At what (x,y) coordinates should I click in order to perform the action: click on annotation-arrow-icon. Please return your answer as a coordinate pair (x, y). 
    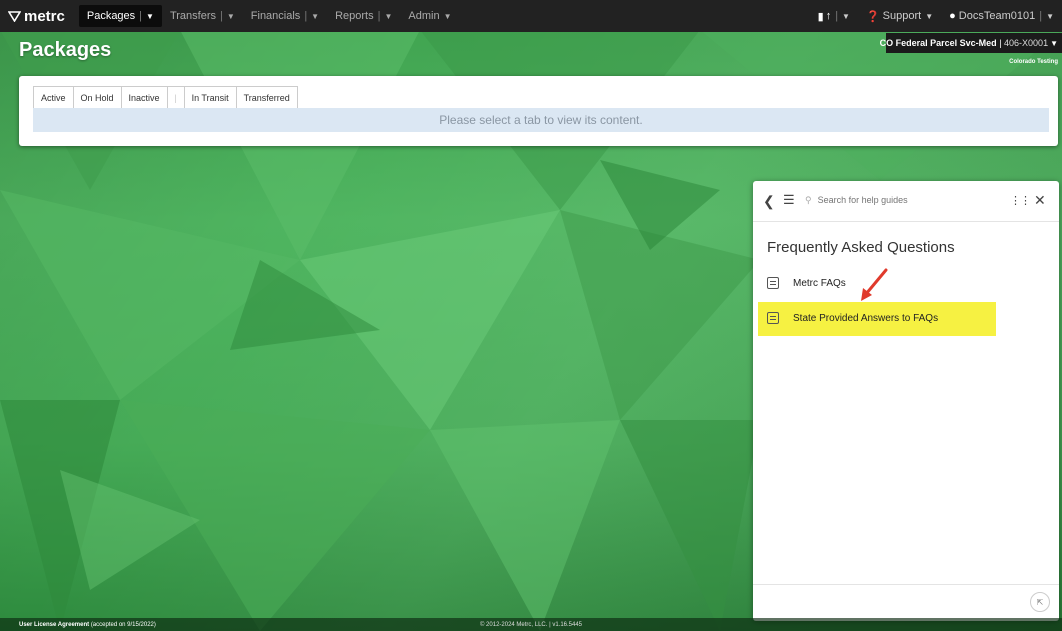
    Looking at the image, I should click on (874, 284).